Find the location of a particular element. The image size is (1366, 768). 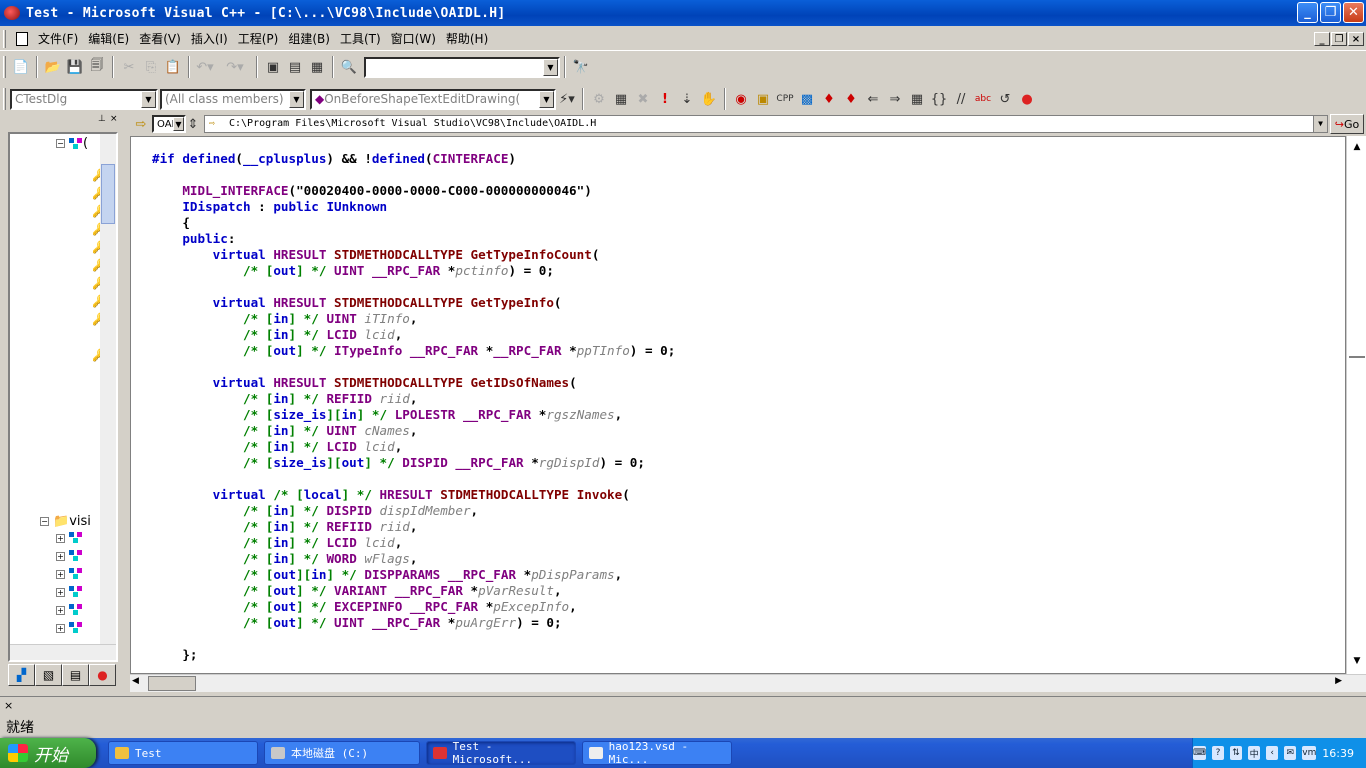

wizard-action-icon: ⚡▾ is located at coordinates (567, 99).